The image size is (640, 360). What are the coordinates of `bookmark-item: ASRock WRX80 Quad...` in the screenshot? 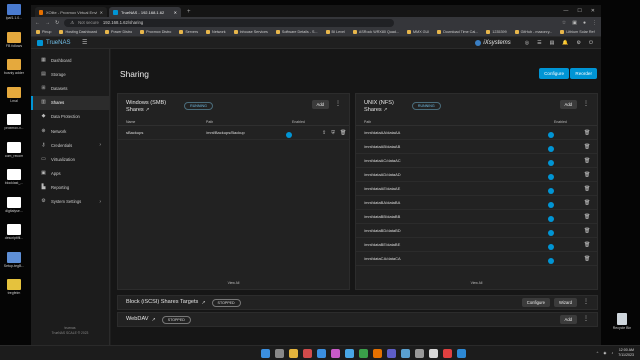 It's located at (375, 32).